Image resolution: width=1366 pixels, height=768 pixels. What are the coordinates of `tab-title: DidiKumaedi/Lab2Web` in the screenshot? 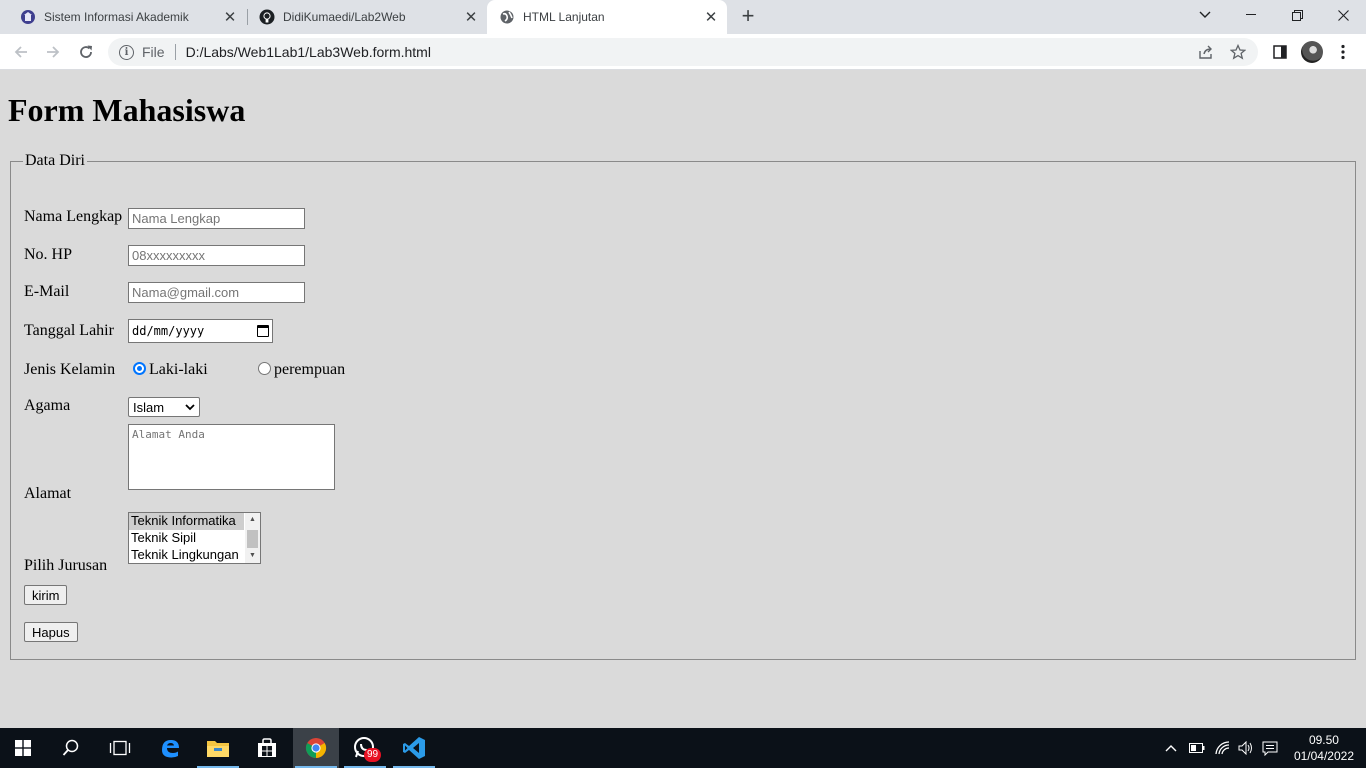 It's located at (344, 17).